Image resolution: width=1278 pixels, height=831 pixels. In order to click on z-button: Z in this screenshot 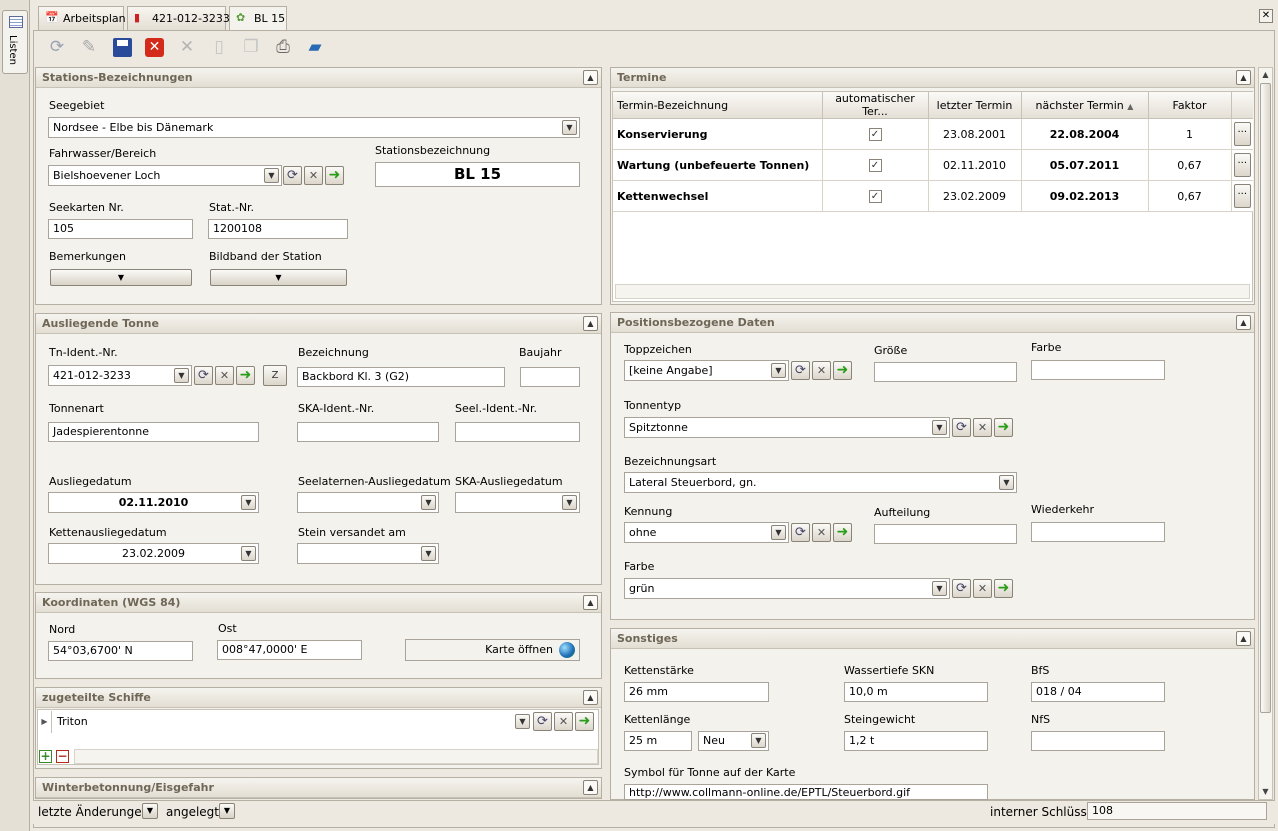, I will do `click(275, 375)`.